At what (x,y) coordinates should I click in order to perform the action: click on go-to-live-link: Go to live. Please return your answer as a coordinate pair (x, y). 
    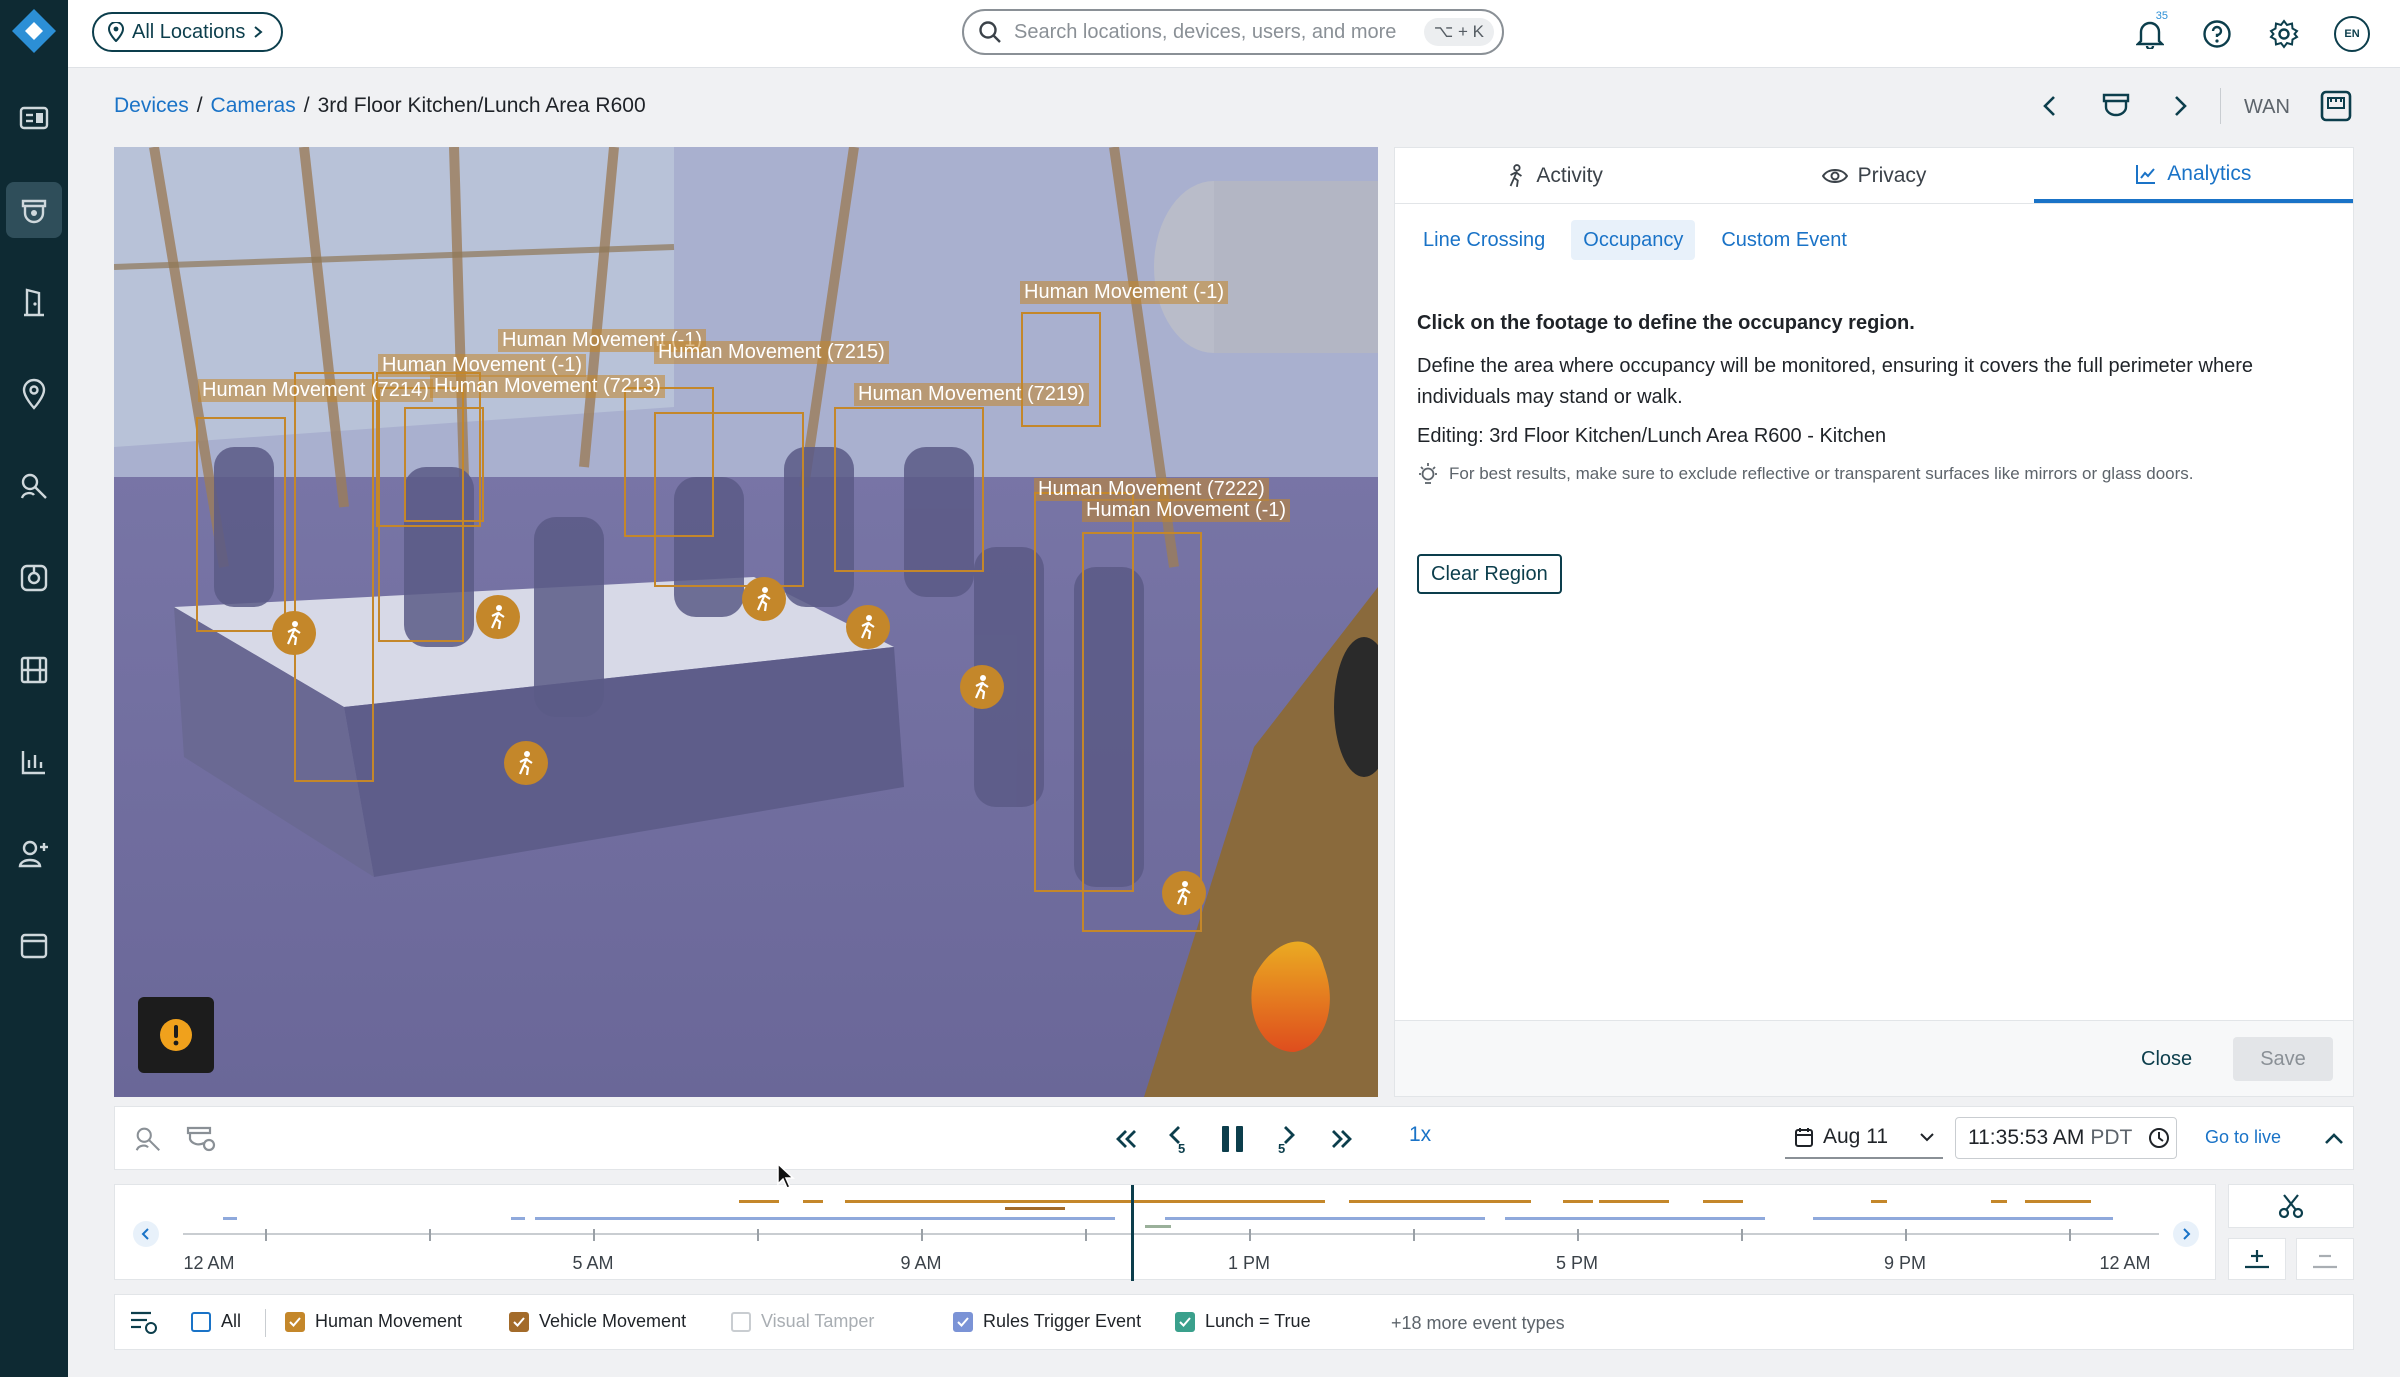
    Looking at the image, I should click on (2243, 1137).